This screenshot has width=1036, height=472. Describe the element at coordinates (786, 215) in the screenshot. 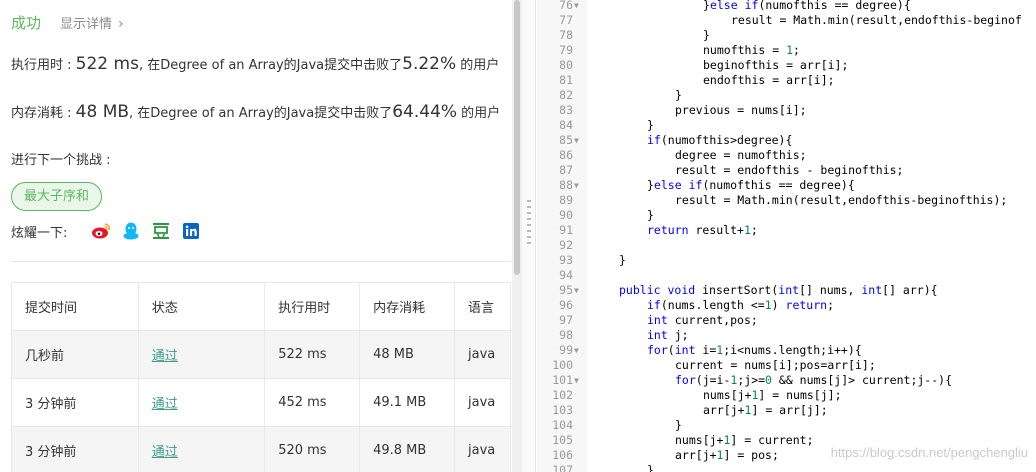

I see `code-line: 90}` at that location.